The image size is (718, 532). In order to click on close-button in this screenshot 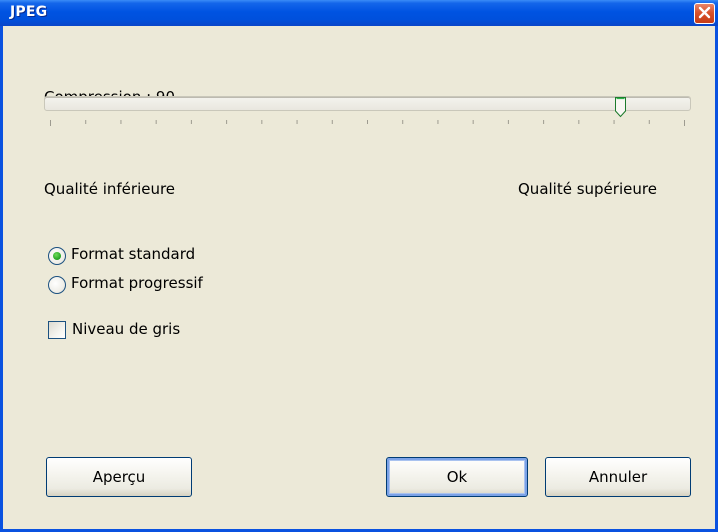, I will do `click(704, 13)`.